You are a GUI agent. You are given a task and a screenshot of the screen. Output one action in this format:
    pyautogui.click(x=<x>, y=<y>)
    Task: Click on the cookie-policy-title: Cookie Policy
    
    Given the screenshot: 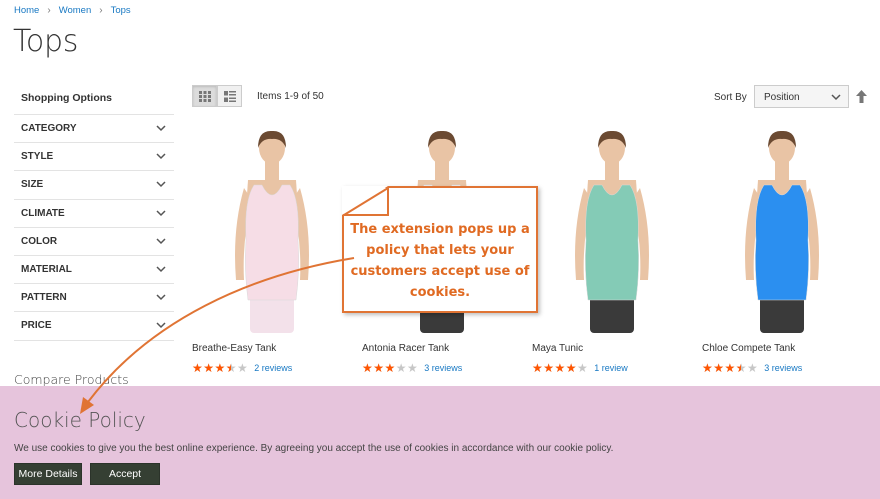 What is the action you would take?
    pyautogui.click(x=80, y=420)
    